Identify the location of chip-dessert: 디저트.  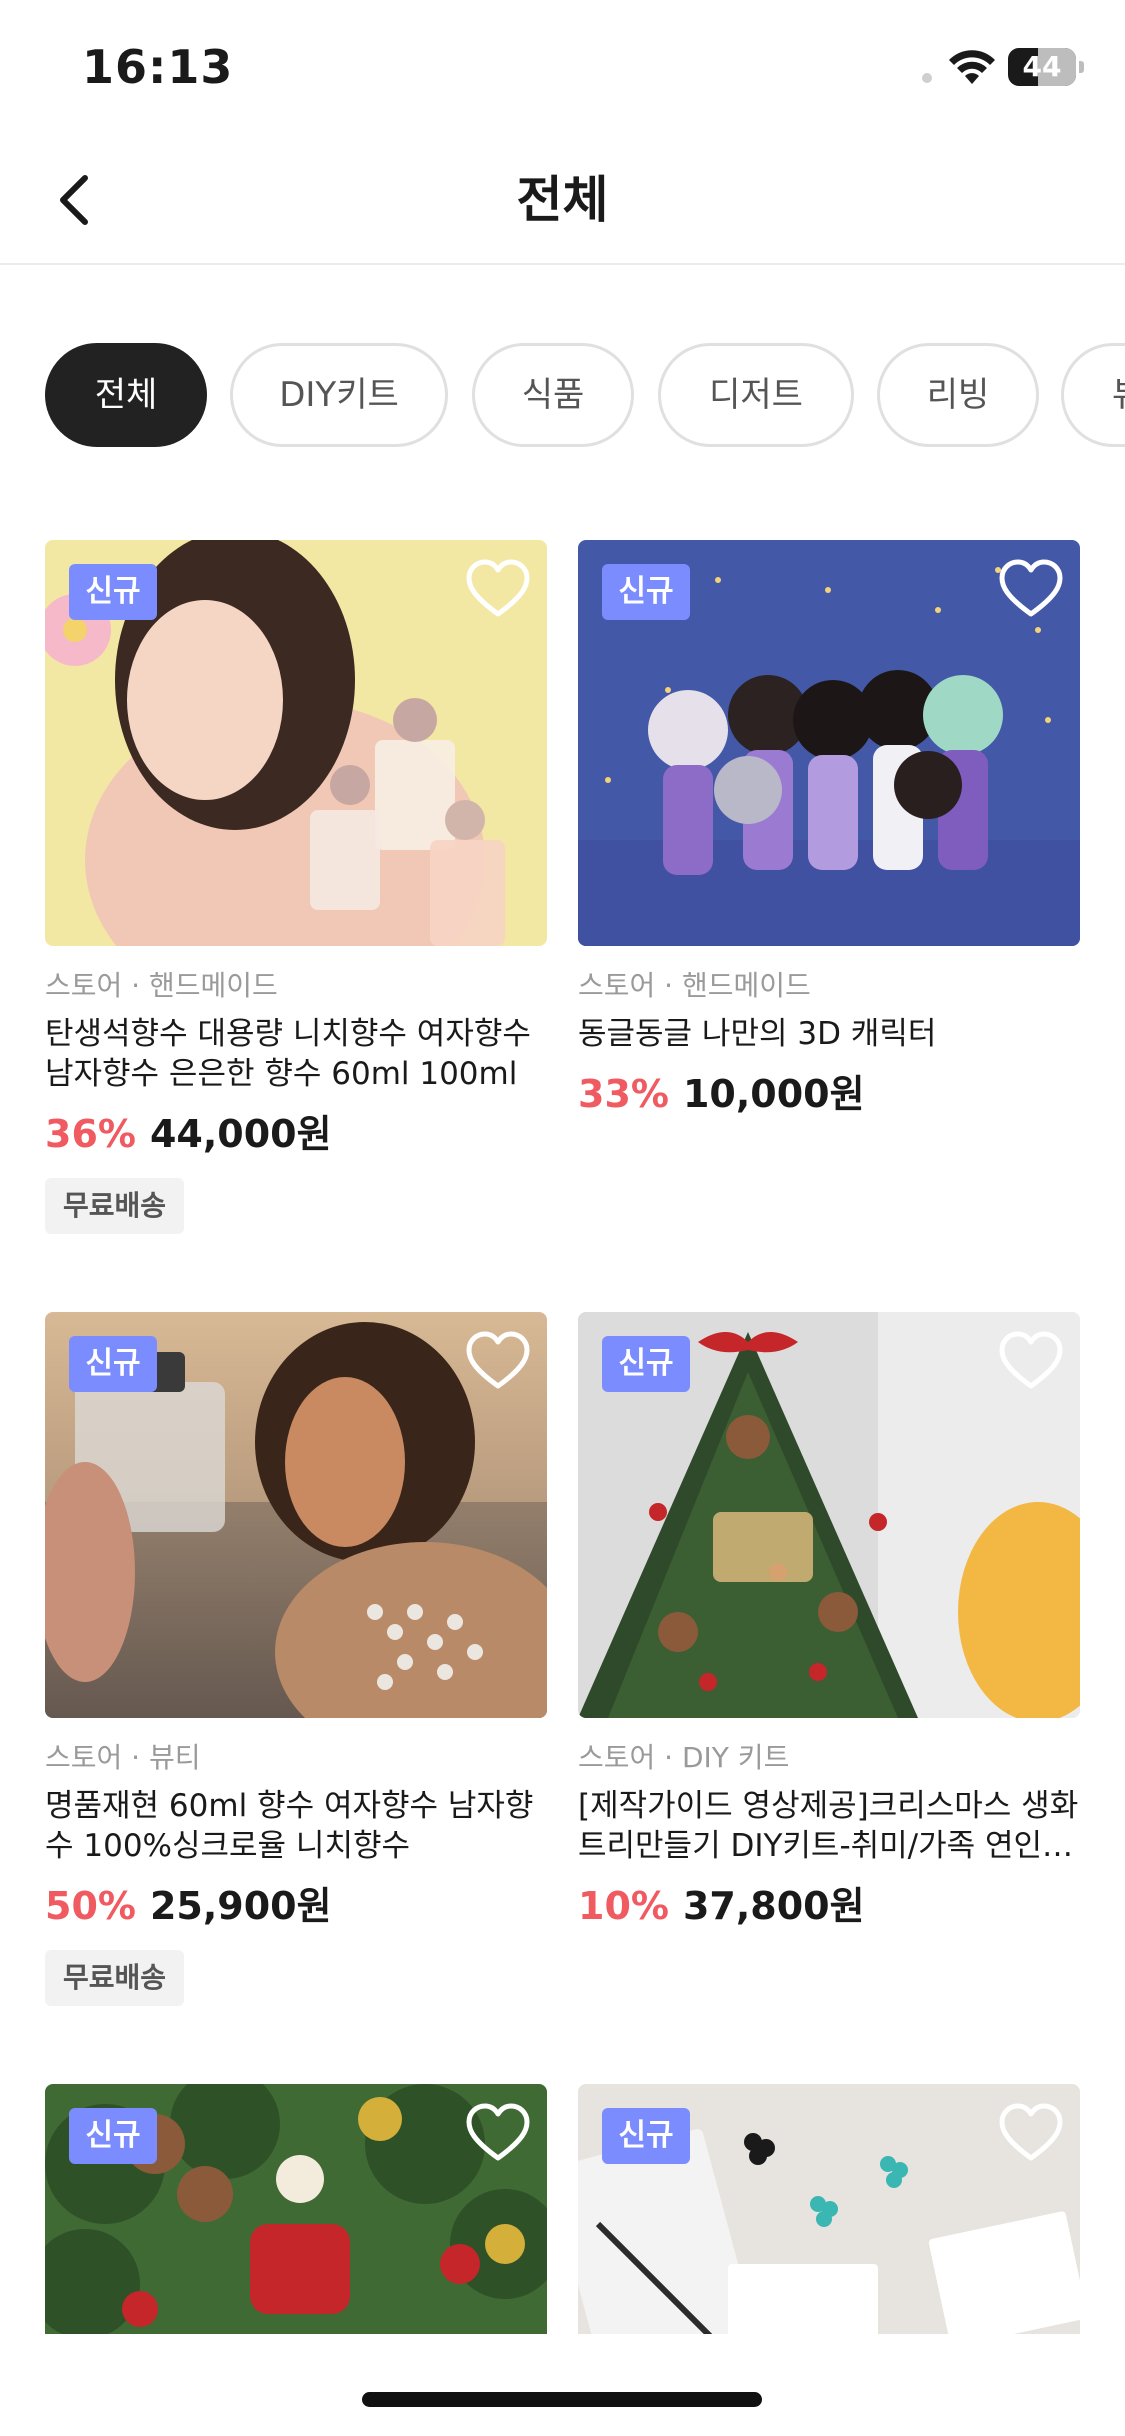
(756, 395).